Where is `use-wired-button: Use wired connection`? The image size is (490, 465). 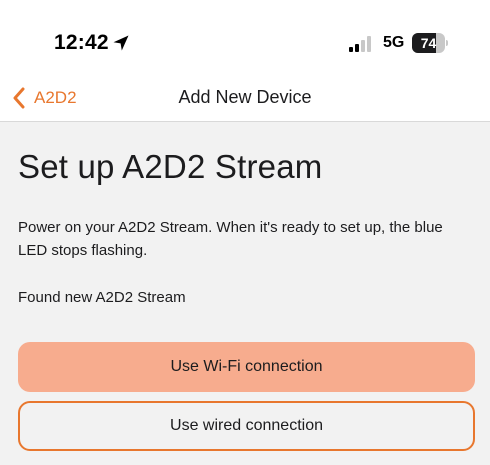 use-wired-button: Use wired connection is located at coordinates (246, 426).